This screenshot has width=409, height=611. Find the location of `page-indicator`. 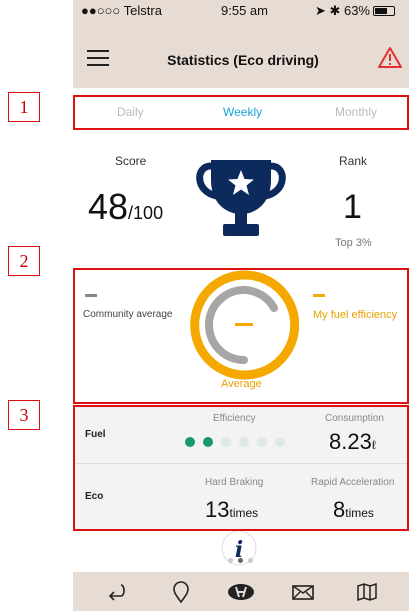

page-indicator is located at coordinates (241, 562).